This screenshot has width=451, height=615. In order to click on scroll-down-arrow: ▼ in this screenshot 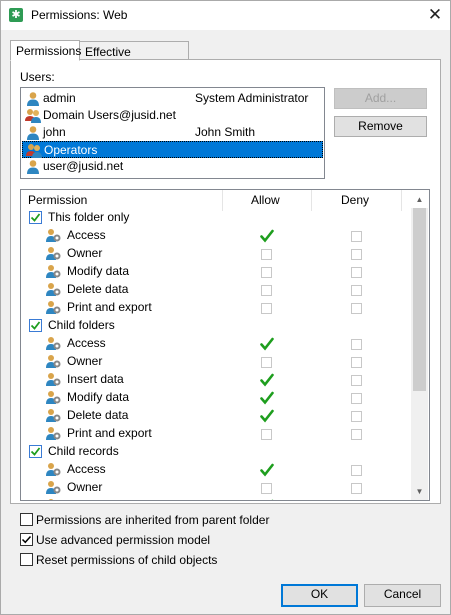, I will do `click(419, 491)`.